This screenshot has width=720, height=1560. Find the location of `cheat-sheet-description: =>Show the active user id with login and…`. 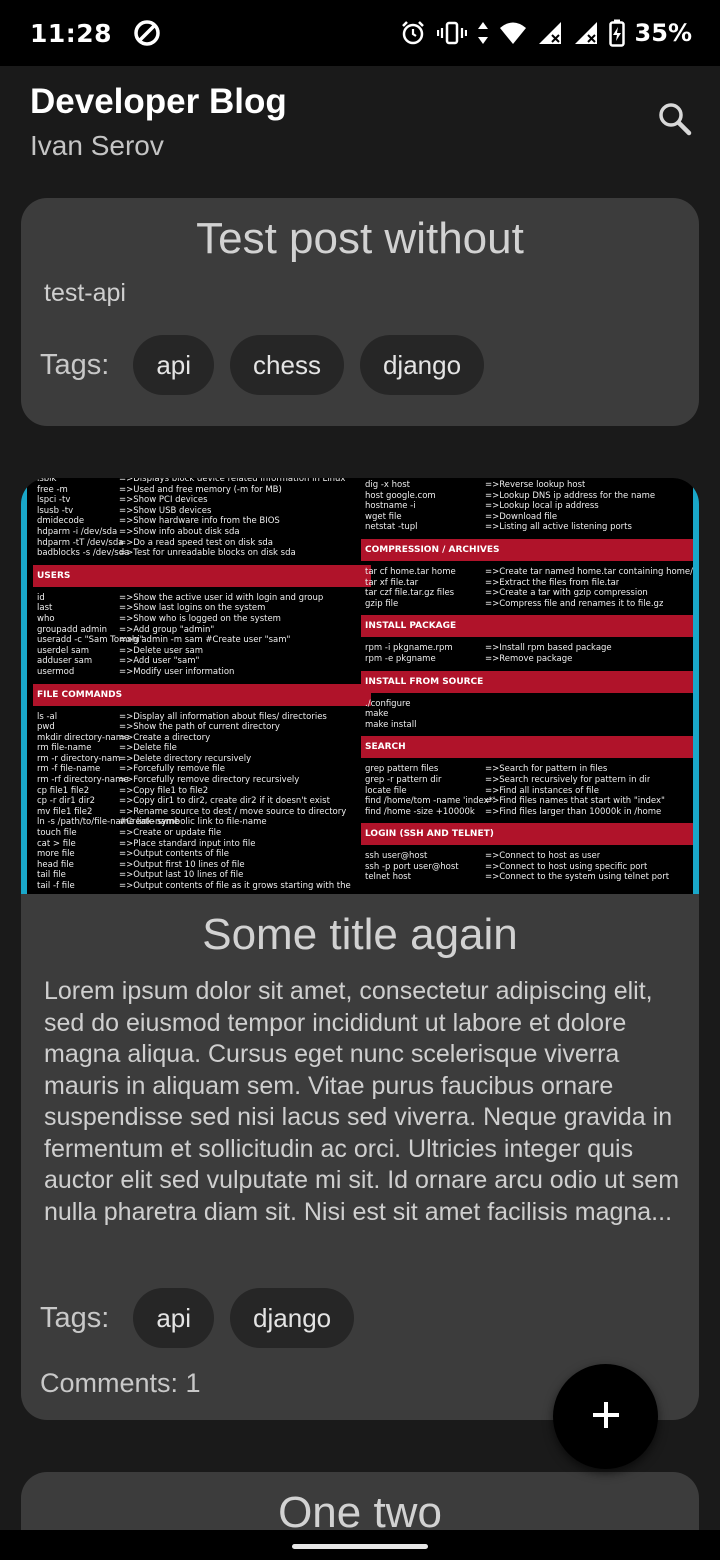

cheat-sheet-description: =>Show the active user id with login and… is located at coordinates (221, 597).